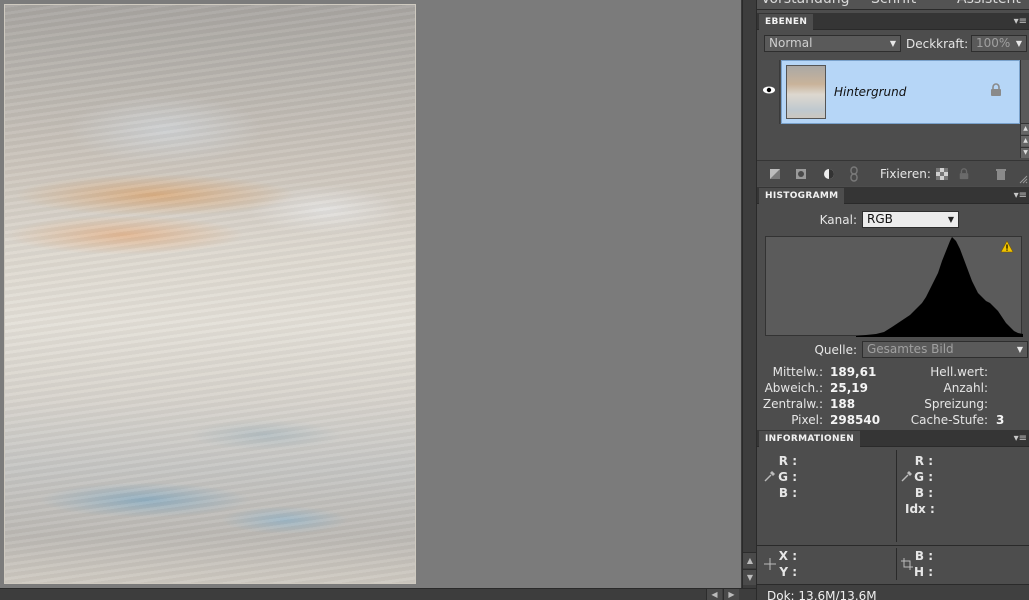  I want to click on lock-transparency-icon, so click(942, 174).